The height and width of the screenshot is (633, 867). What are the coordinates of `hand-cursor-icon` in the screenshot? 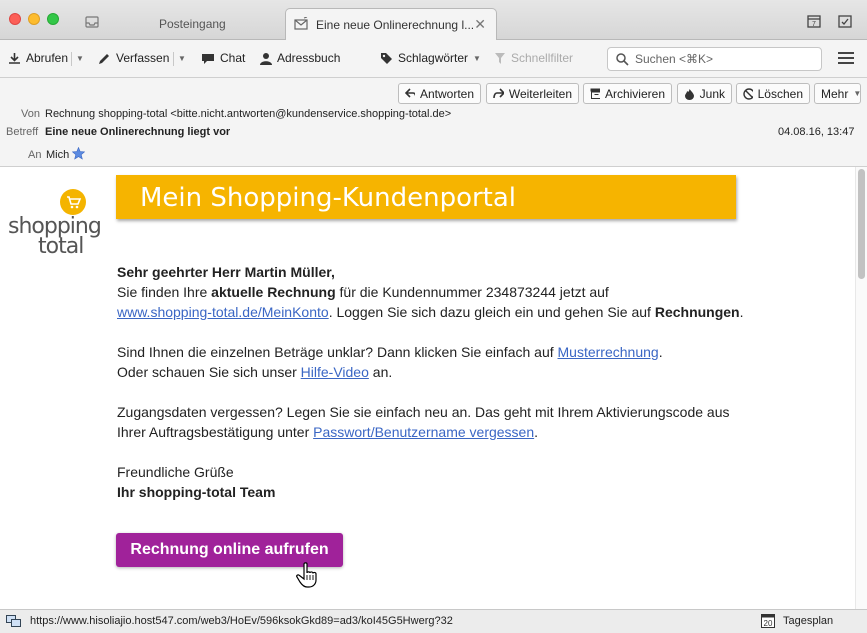 It's located at (306, 575).